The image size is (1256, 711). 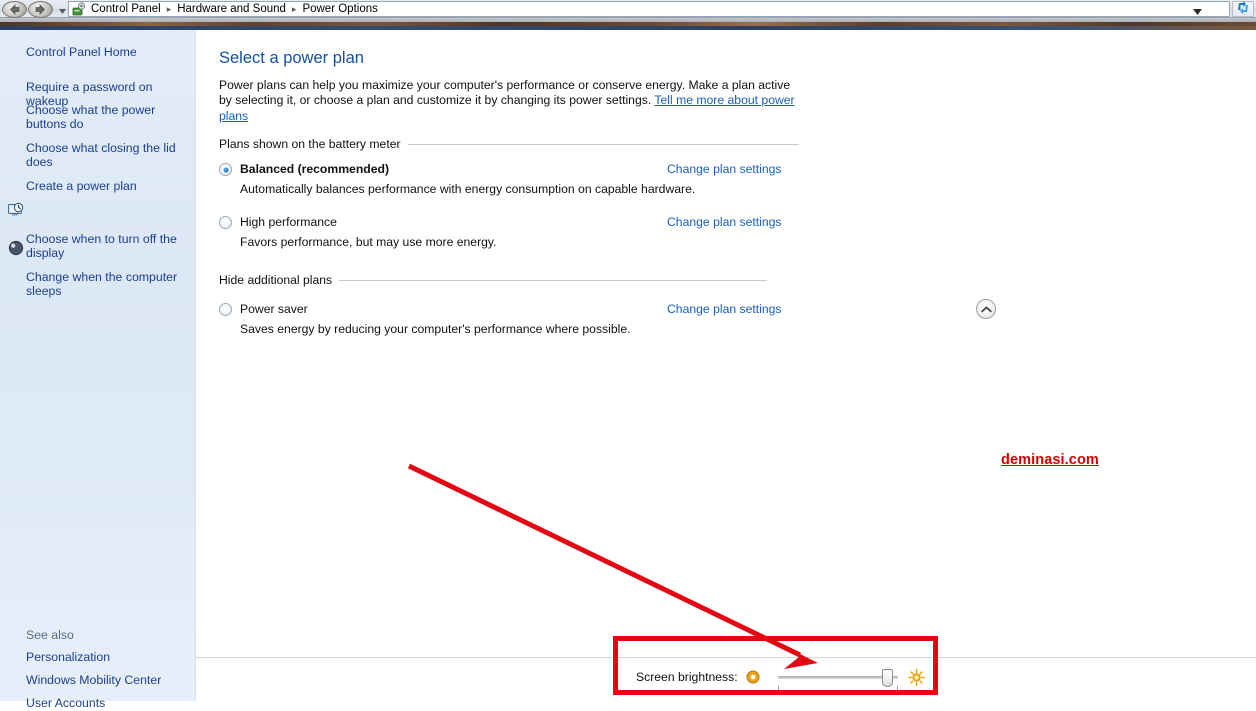 I want to click on group-header-battery-meter-plans: Plans shown on the battery meter, so click(x=509, y=144).